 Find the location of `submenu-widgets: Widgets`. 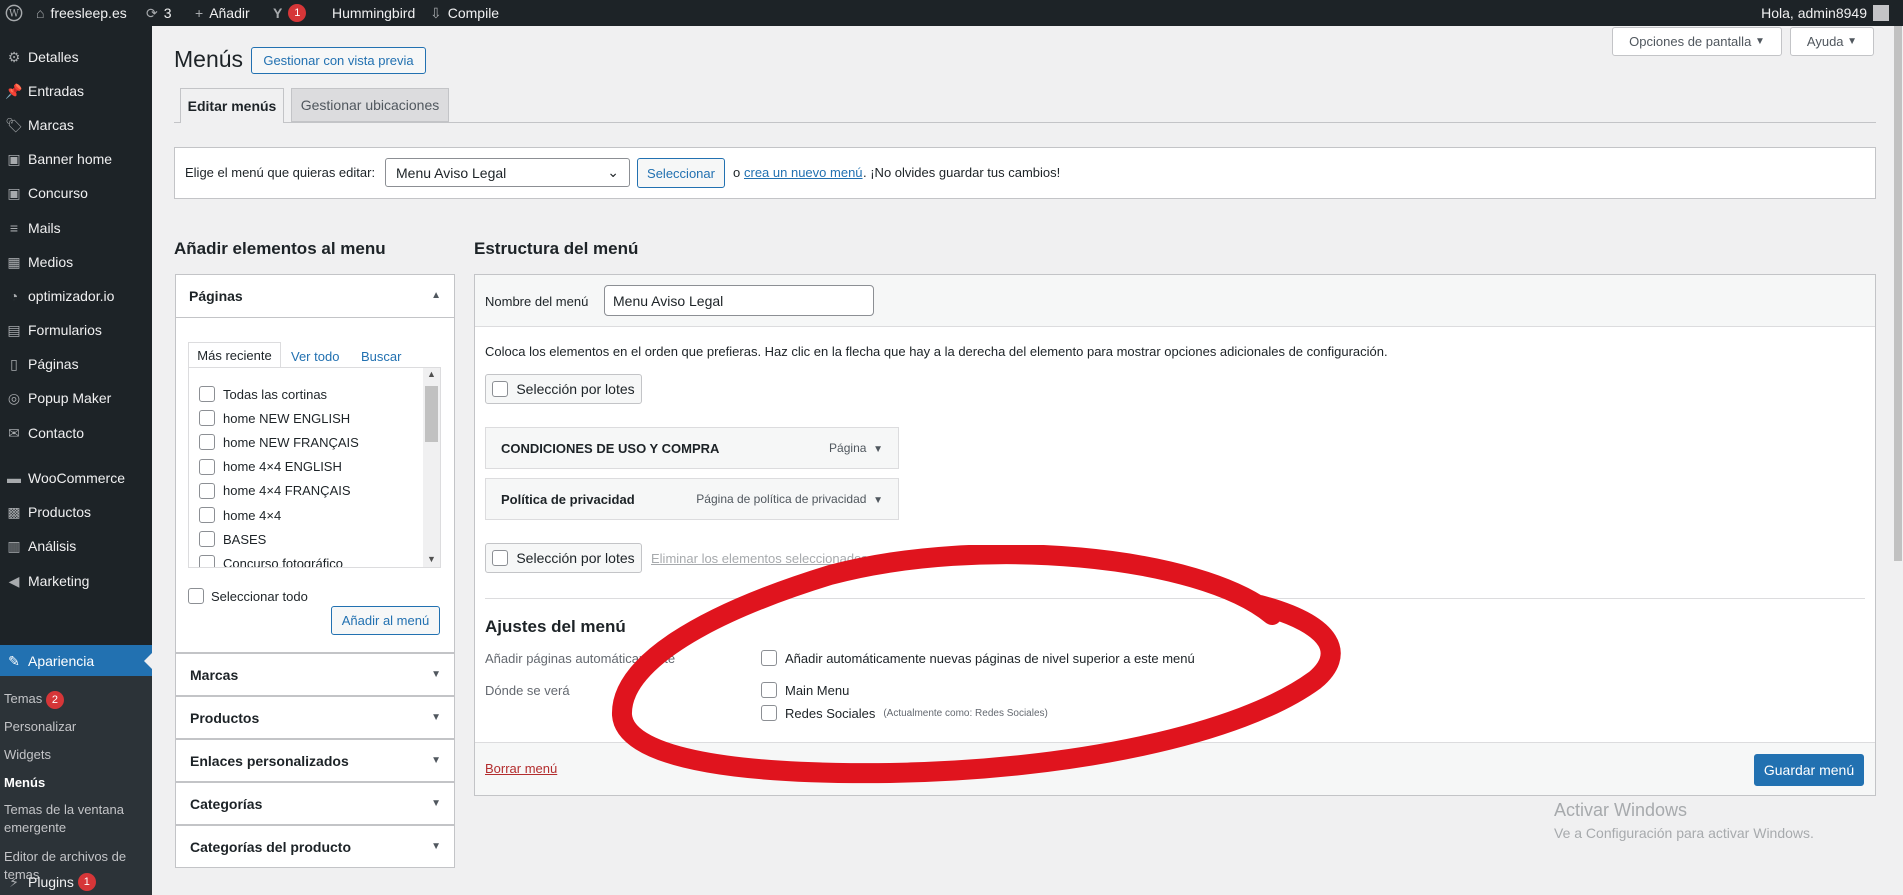

submenu-widgets: Widgets is located at coordinates (74, 755).